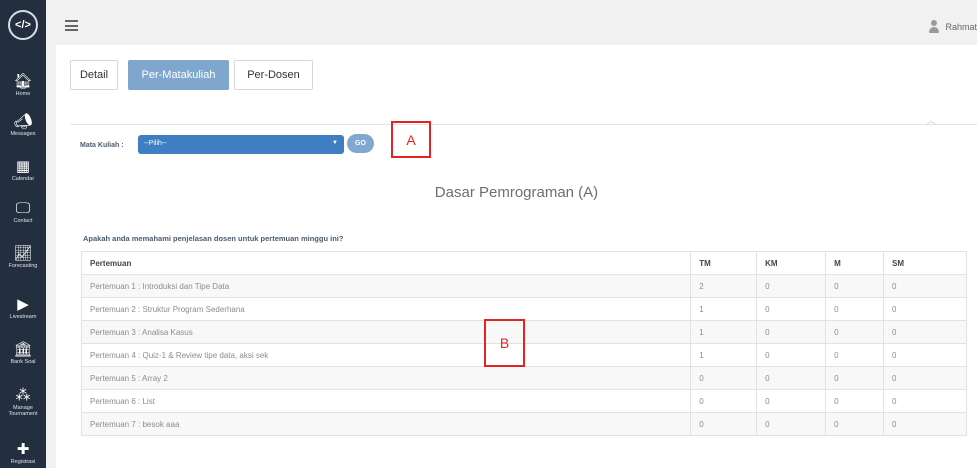  I want to click on megaphone-icon: 📣︎, so click(23, 121).